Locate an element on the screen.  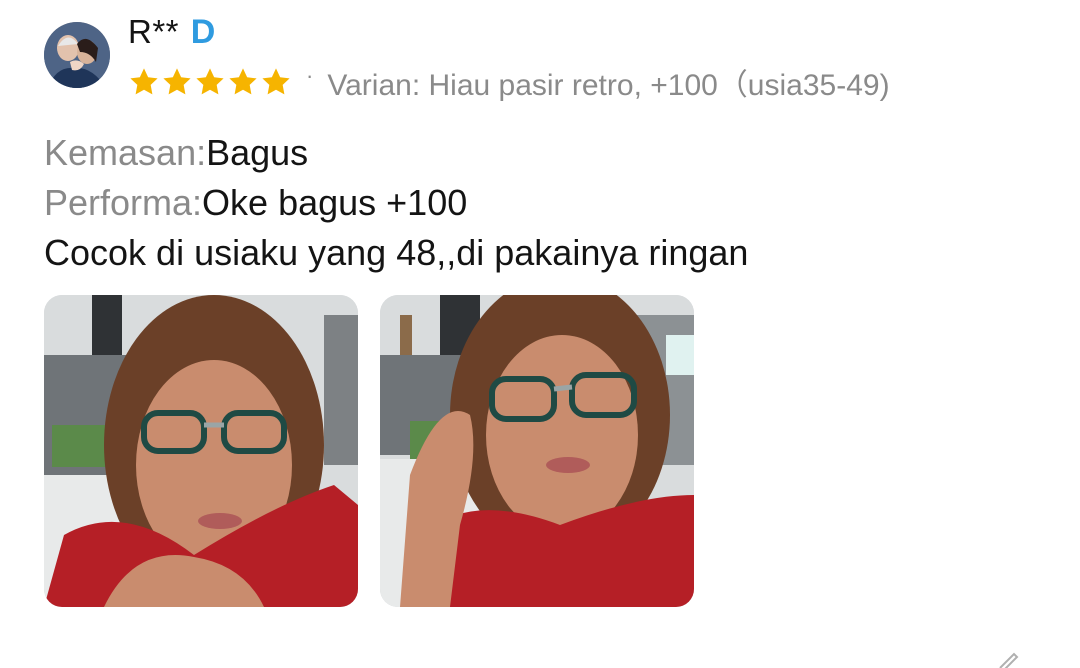
star-rating is located at coordinates (210, 82).